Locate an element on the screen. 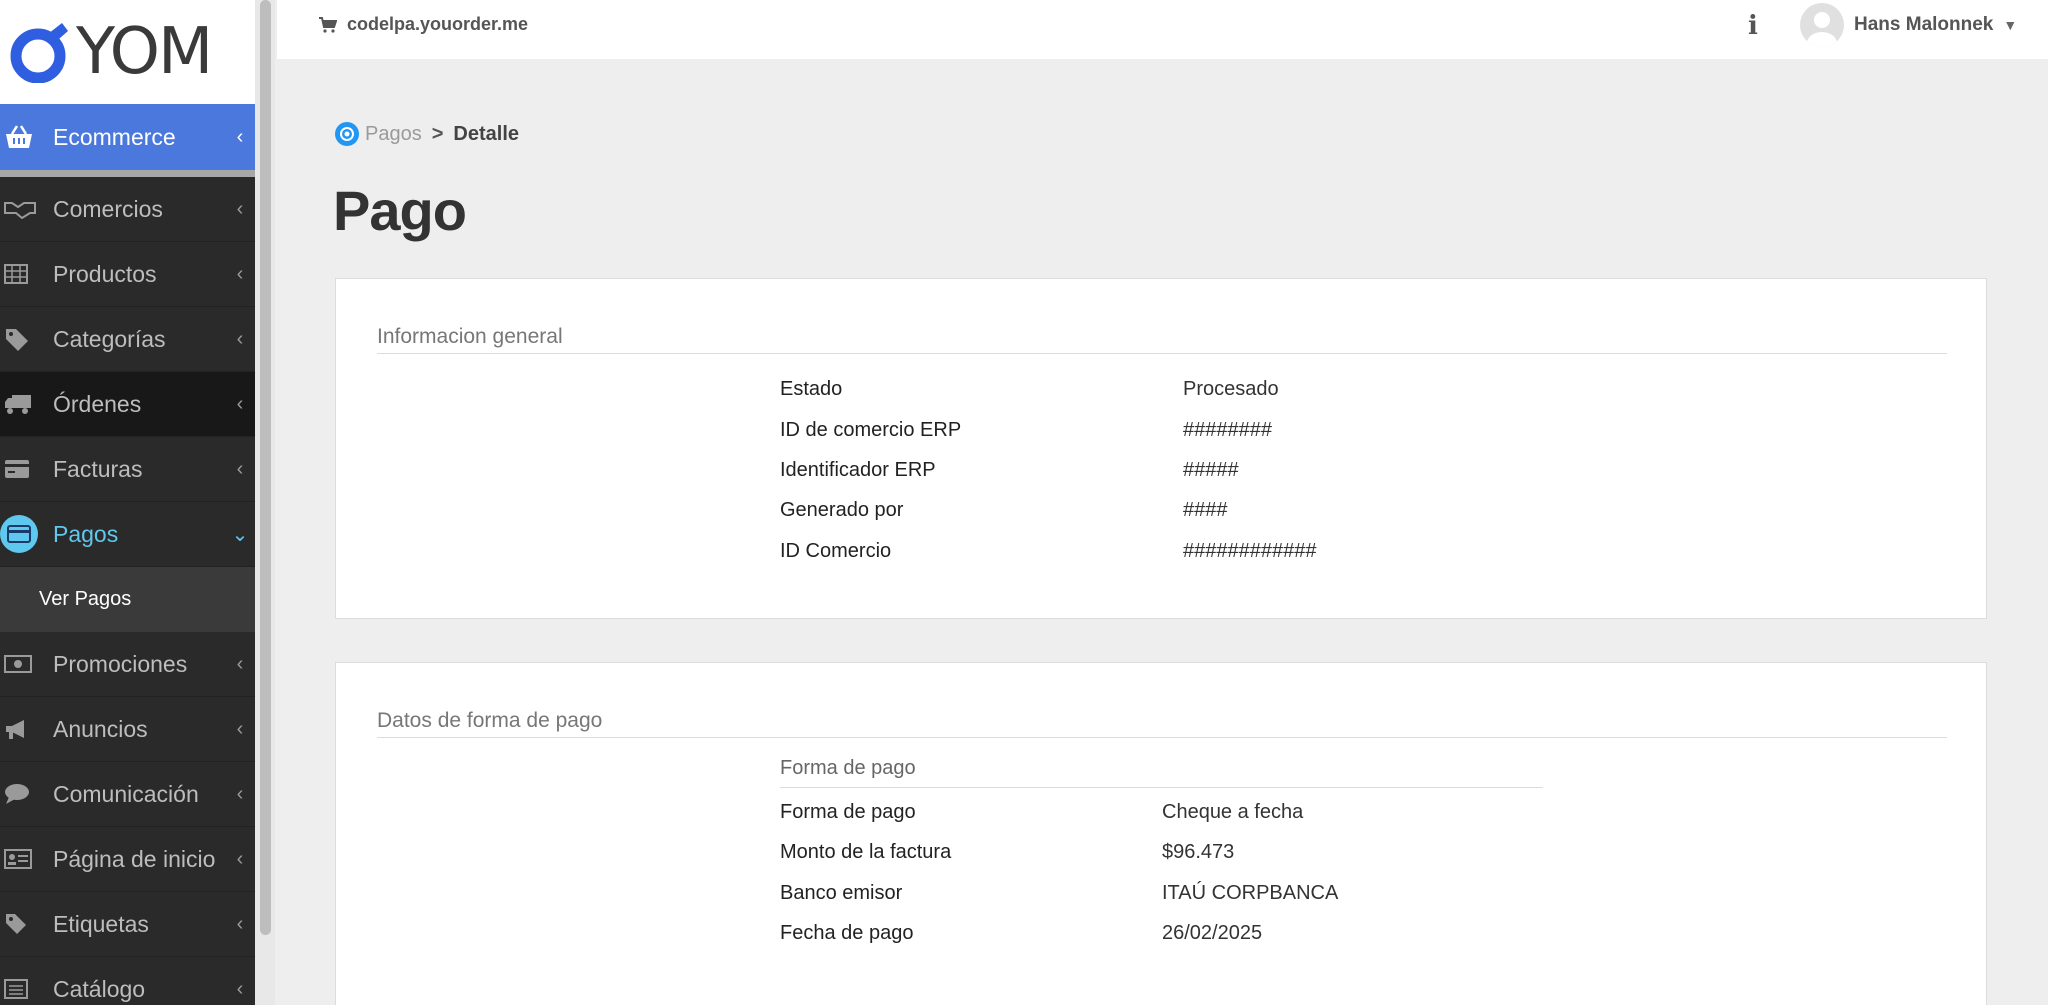  sidebar-item-promociones: Promociones ‹ is located at coordinates (127, 664).